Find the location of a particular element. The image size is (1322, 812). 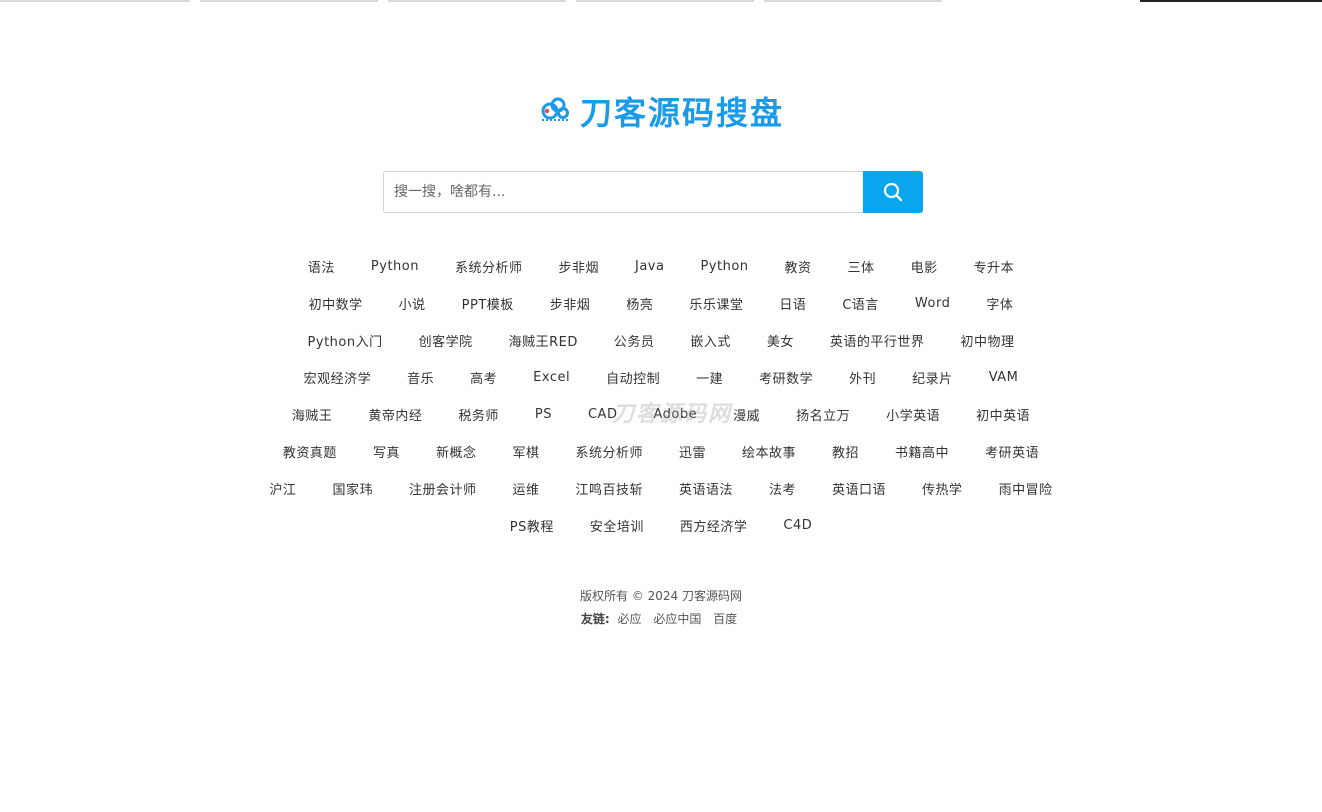

keyword-tag: 嵌入式 is located at coordinates (710, 340).